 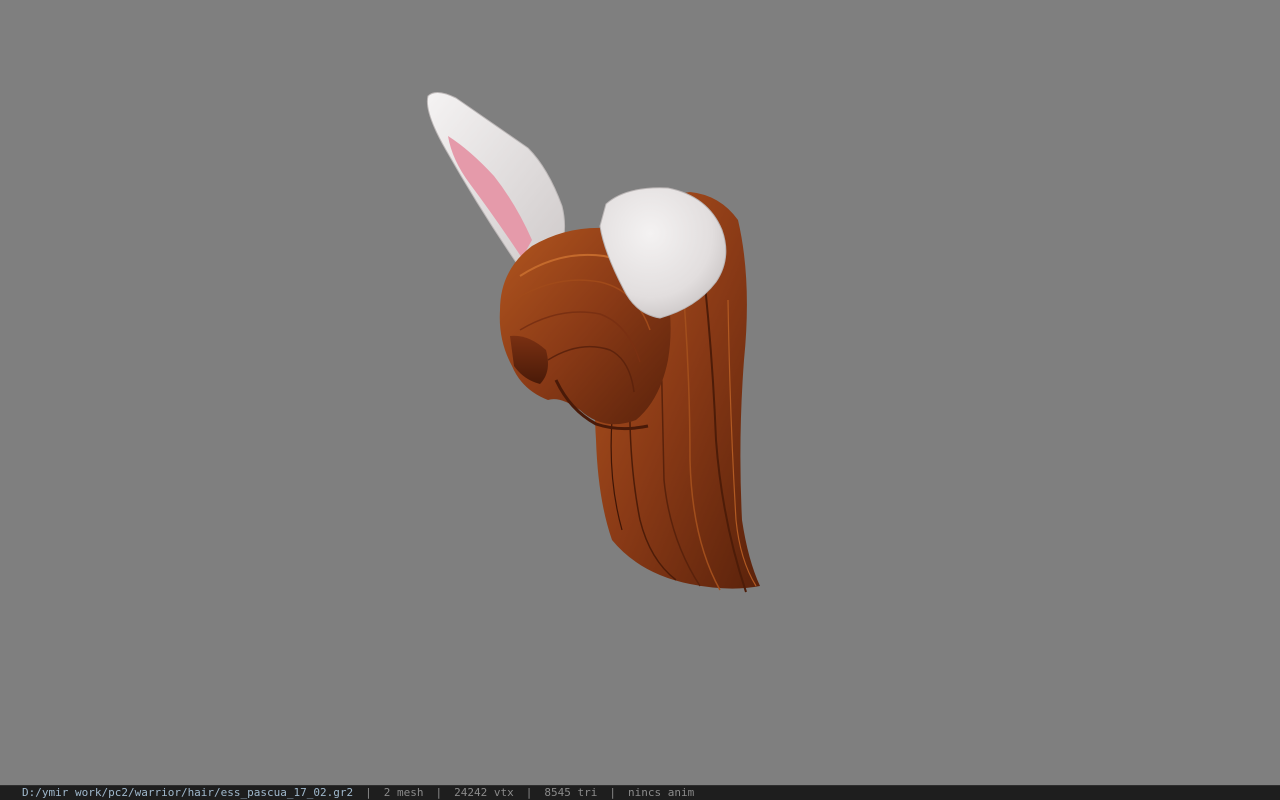 What do you see at coordinates (484, 792) in the screenshot?
I see `vertex-count: 24242 vtx` at bounding box center [484, 792].